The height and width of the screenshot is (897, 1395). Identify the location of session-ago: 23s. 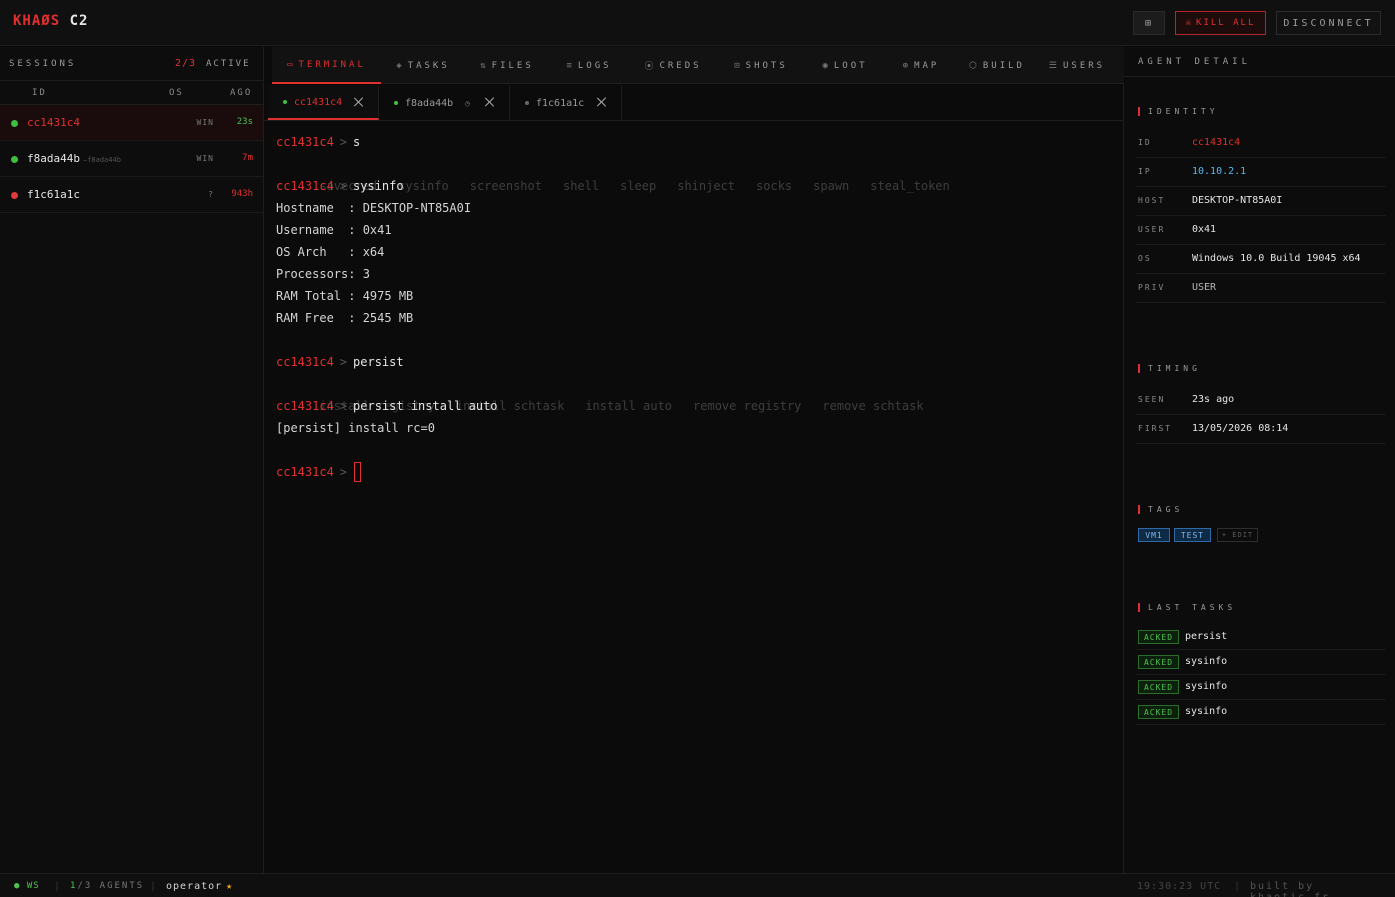
(244, 122).